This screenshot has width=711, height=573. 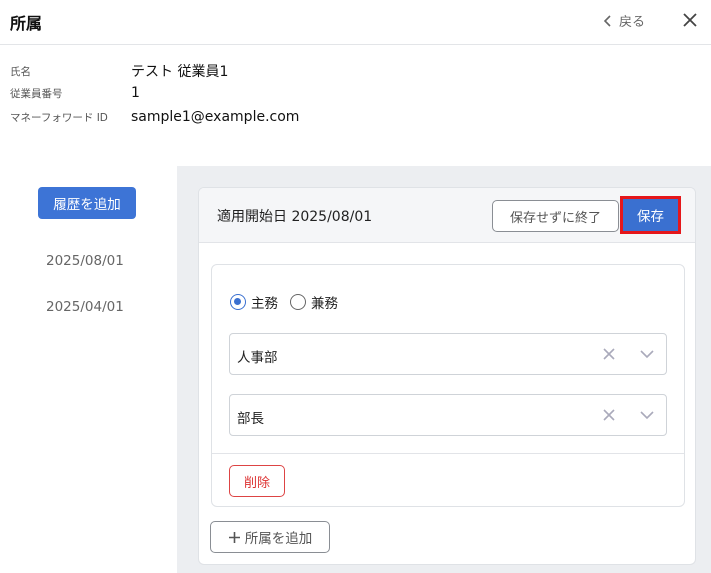 I want to click on radio-primary: 主務, so click(x=254, y=302).